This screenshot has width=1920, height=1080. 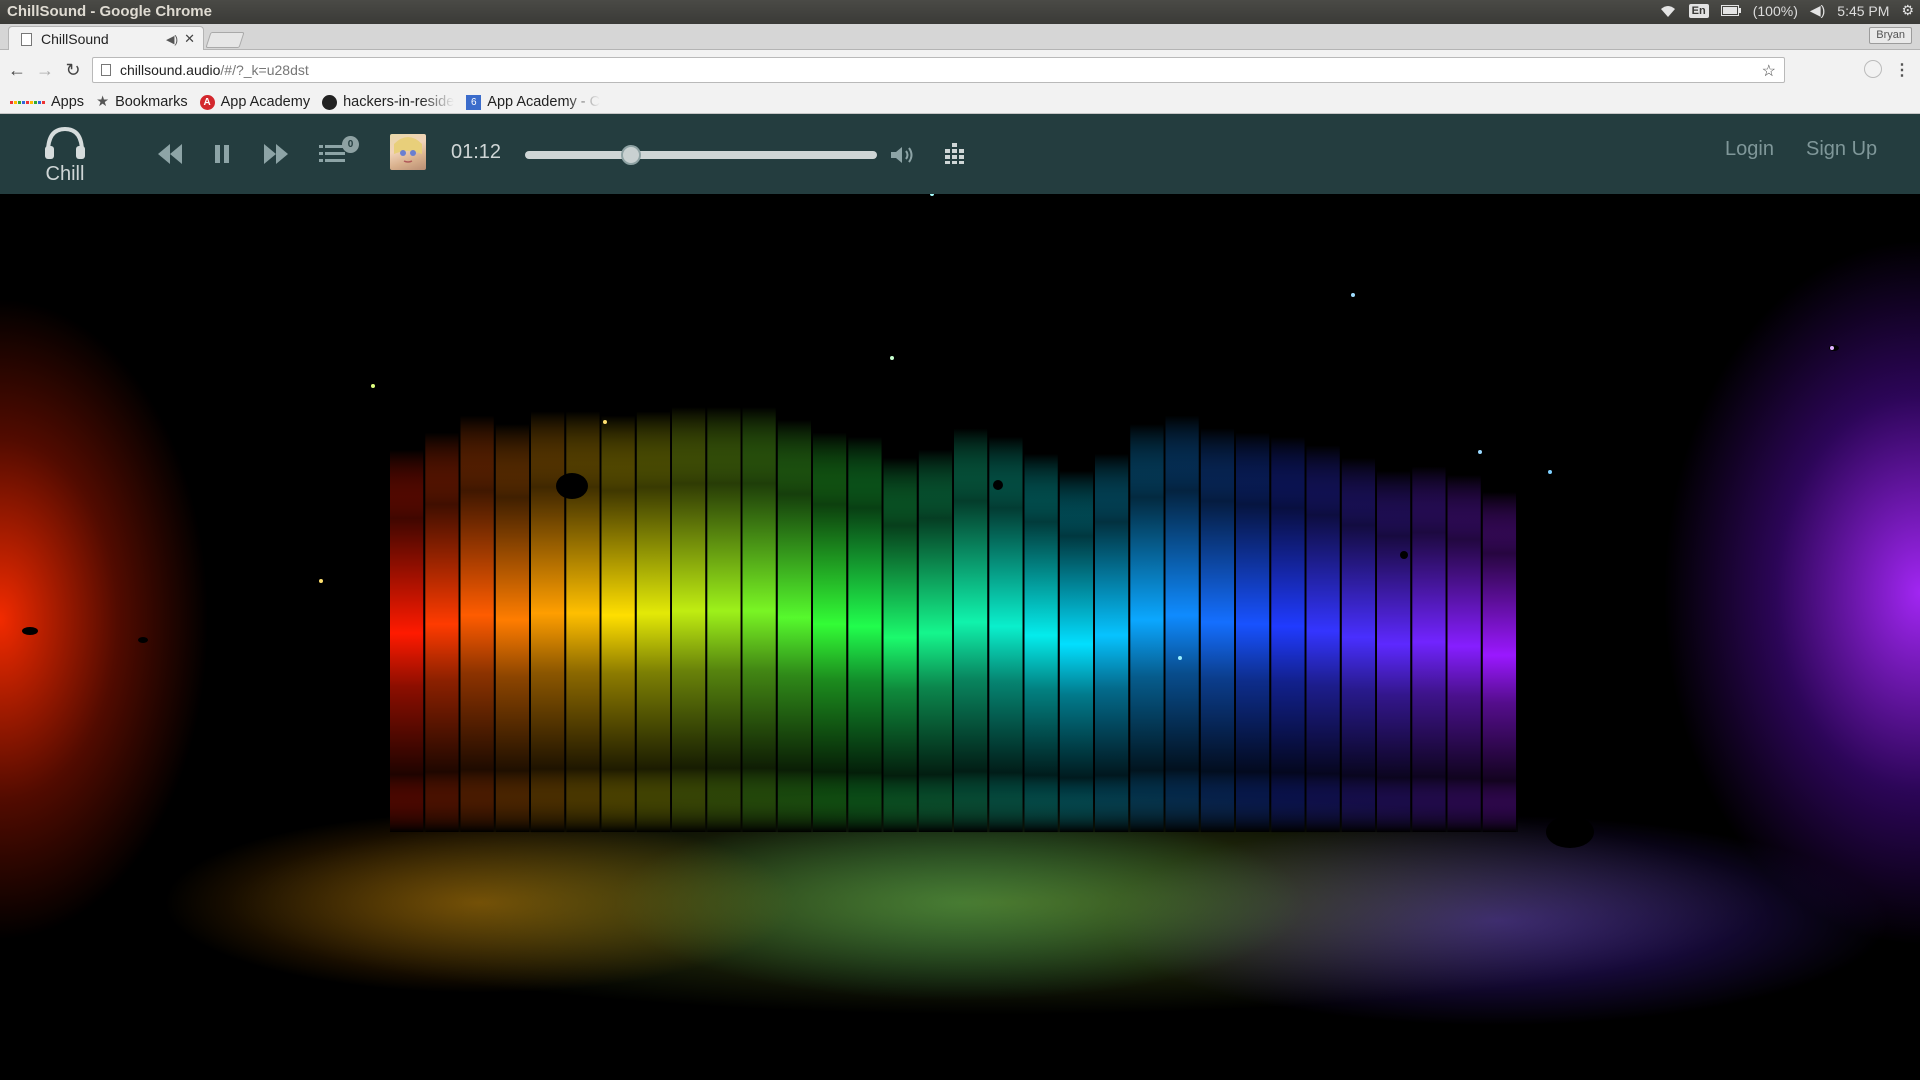 I want to click on battery-percent: (100%), so click(x=1775, y=10).